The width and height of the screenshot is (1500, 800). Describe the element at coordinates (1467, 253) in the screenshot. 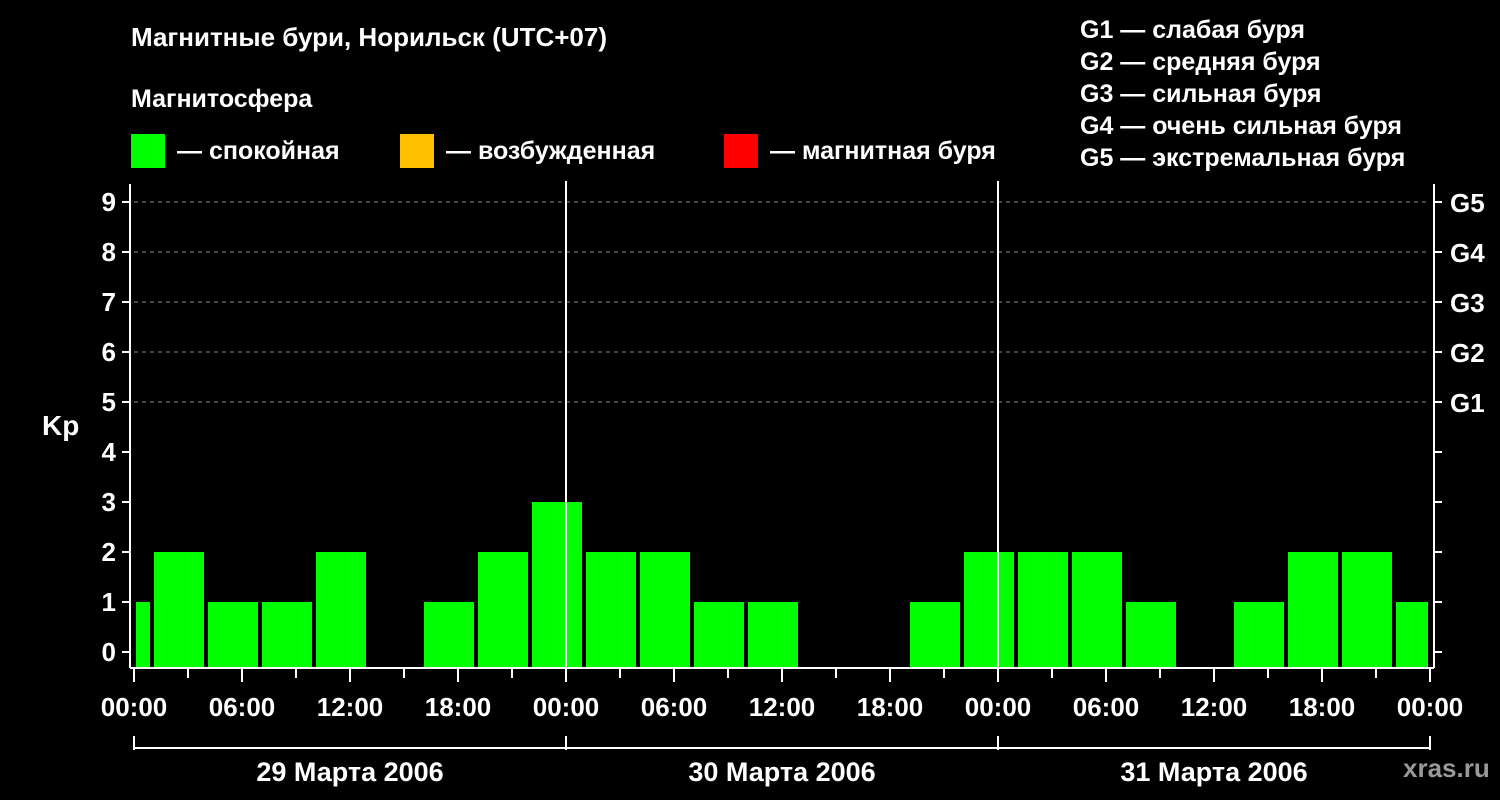

I see `g-level-label: G4` at that location.